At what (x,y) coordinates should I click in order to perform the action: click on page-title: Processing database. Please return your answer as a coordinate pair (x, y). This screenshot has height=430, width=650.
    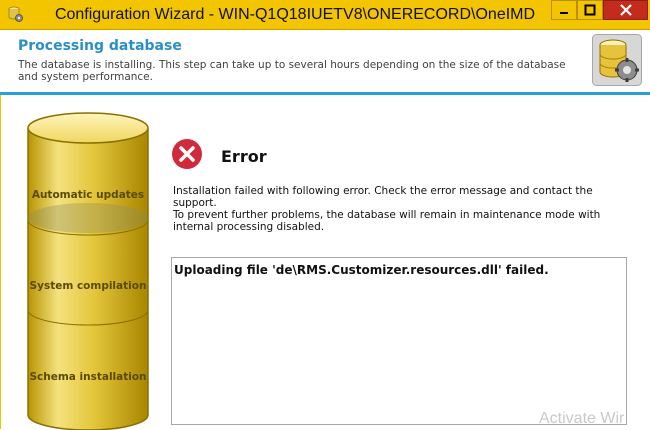
    Looking at the image, I should click on (100, 46).